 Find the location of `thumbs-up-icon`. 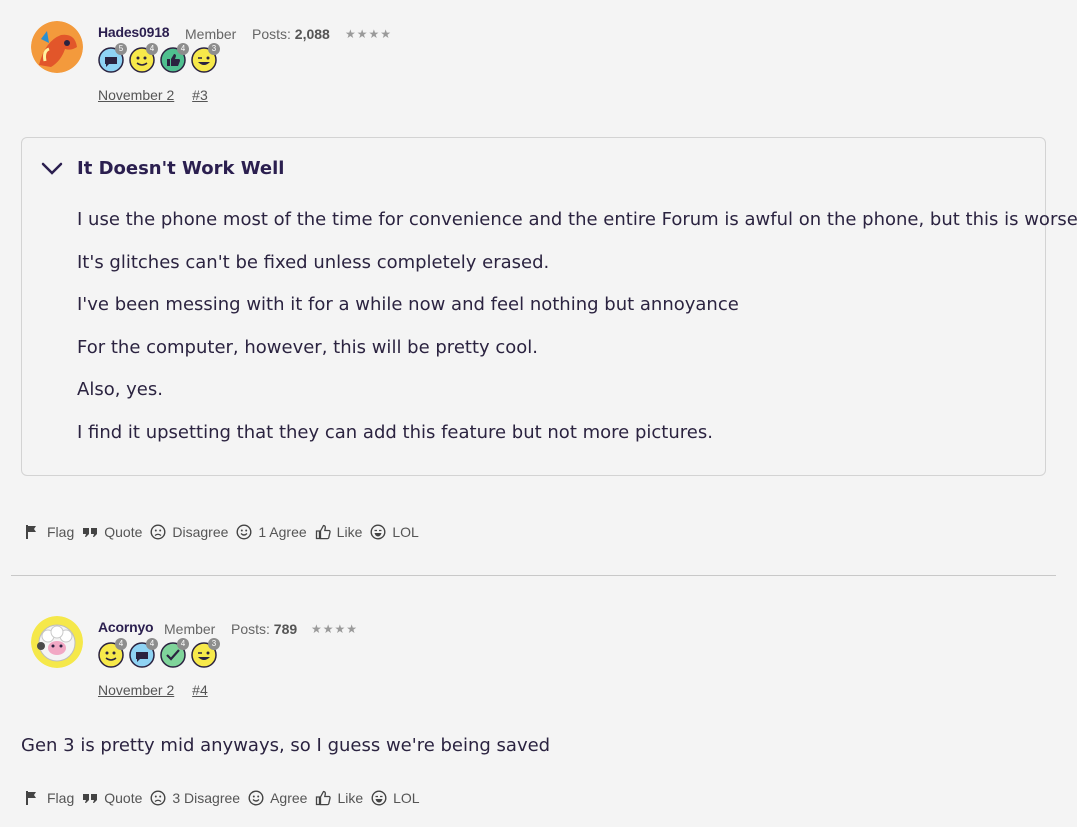

thumbs-up-icon is located at coordinates (324, 798).